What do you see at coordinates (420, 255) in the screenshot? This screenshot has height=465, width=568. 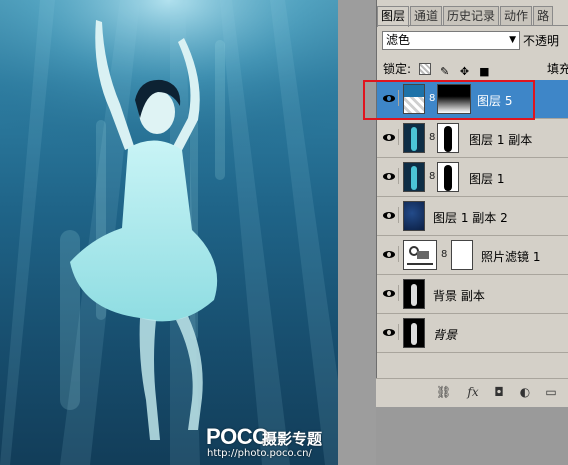 I see `adjustment-thumbnail` at bounding box center [420, 255].